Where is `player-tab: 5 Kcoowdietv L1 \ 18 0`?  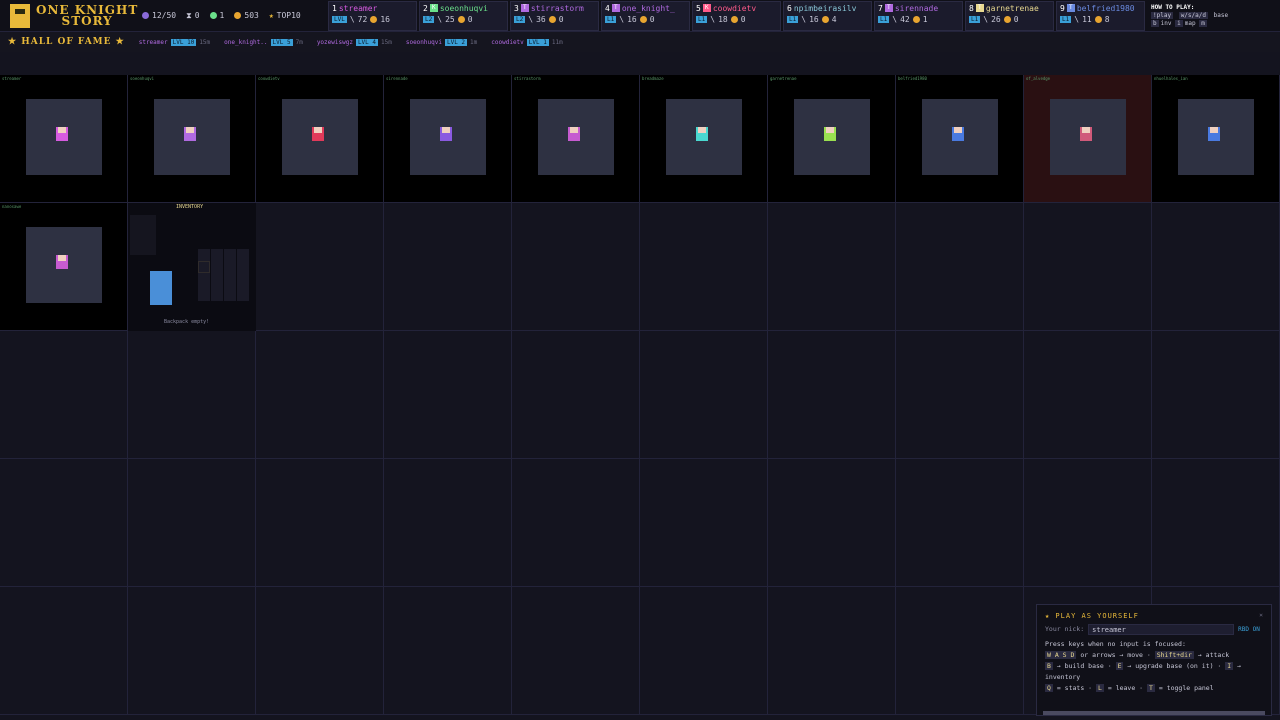
player-tab: 5 Kcoowdietv L1 \ 18 0 is located at coordinates (736, 15).